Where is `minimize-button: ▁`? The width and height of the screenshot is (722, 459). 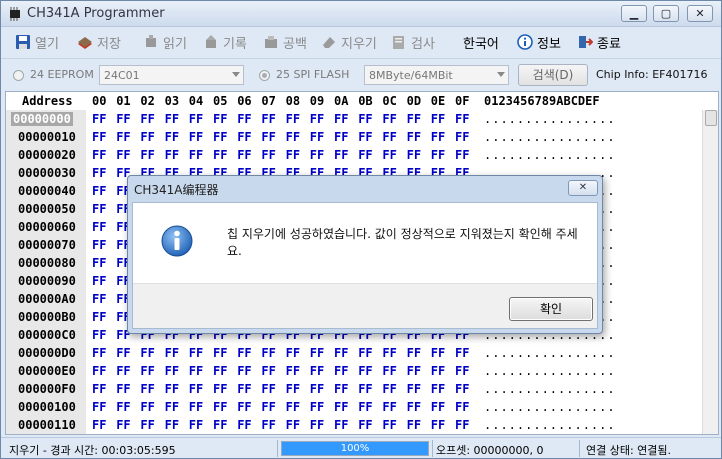 minimize-button: ▁ is located at coordinates (634, 13).